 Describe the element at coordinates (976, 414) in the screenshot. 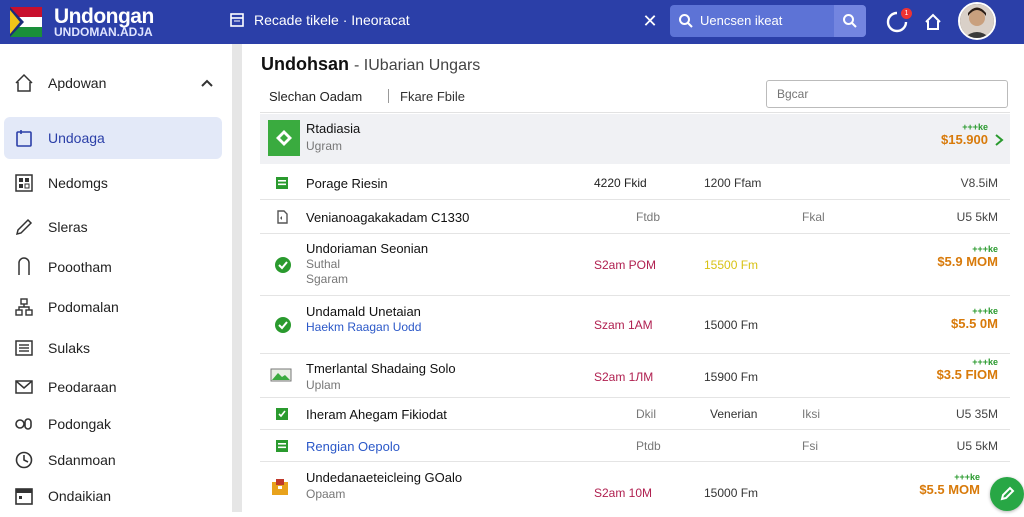

I see `item-size: U5 35M` at that location.